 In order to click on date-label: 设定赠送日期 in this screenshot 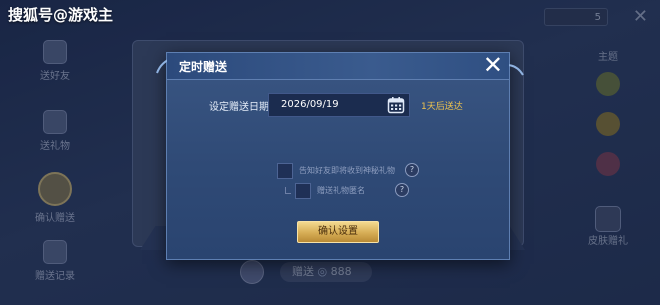, I will do `click(239, 107)`.